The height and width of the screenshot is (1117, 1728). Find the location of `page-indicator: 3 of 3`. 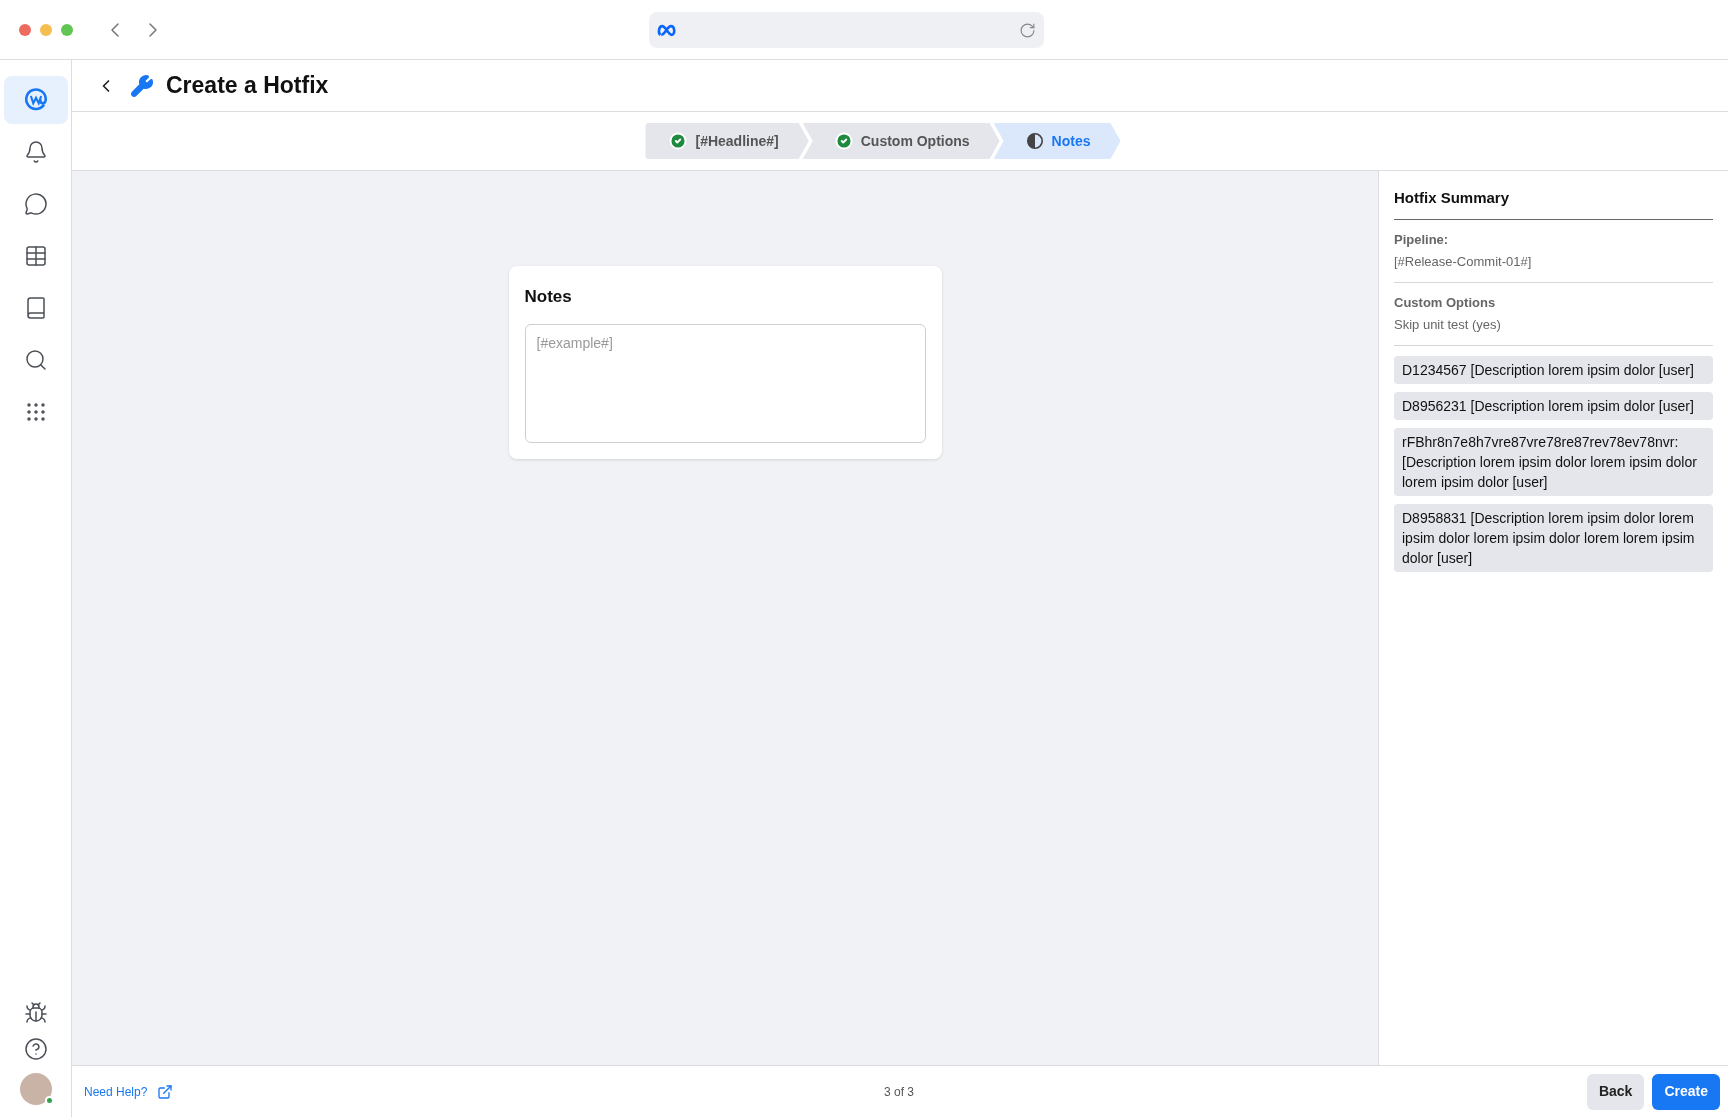

page-indicator: 3 of 3 is located at coordinates (899, 1092).